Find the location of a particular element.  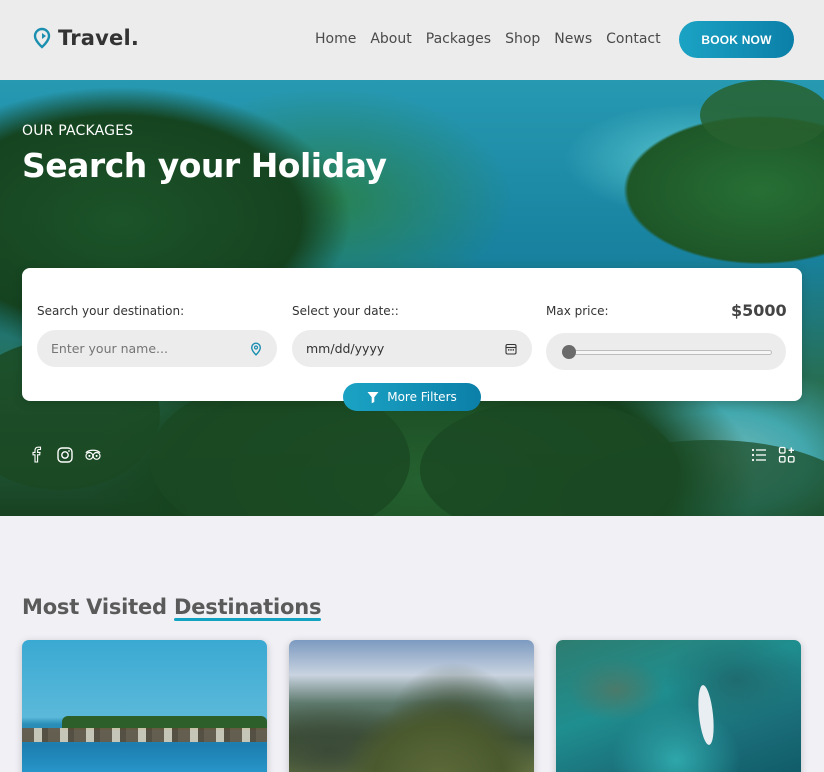

main-nav: Home About Packages Shop News Contact is located at coordinates (488, 39).